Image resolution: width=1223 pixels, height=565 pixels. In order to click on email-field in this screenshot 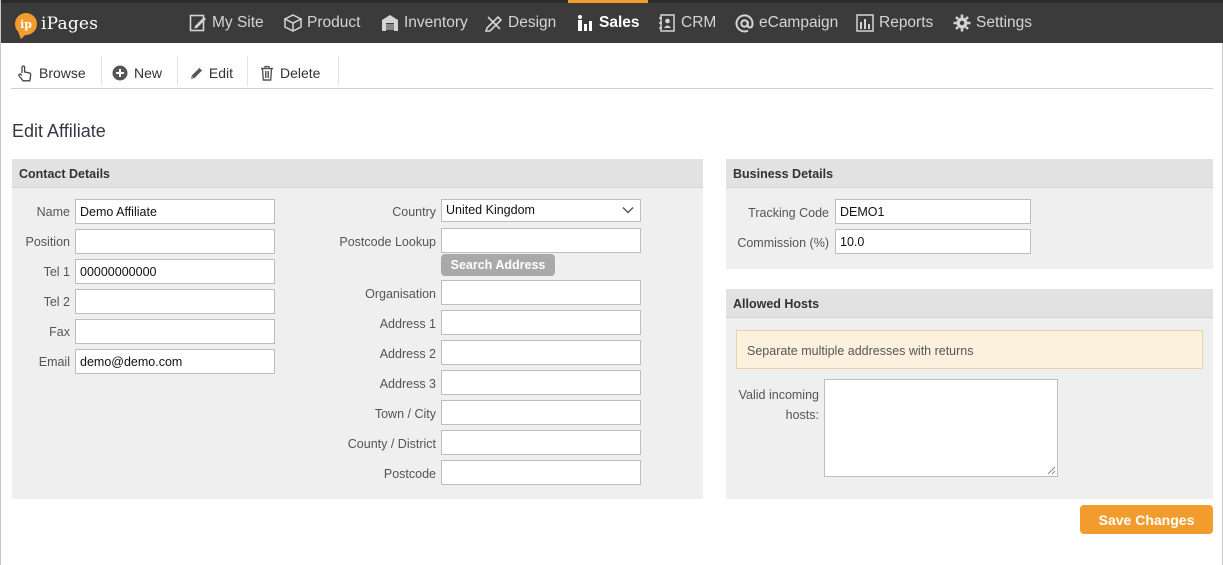, I will do `click(175, 361)`.